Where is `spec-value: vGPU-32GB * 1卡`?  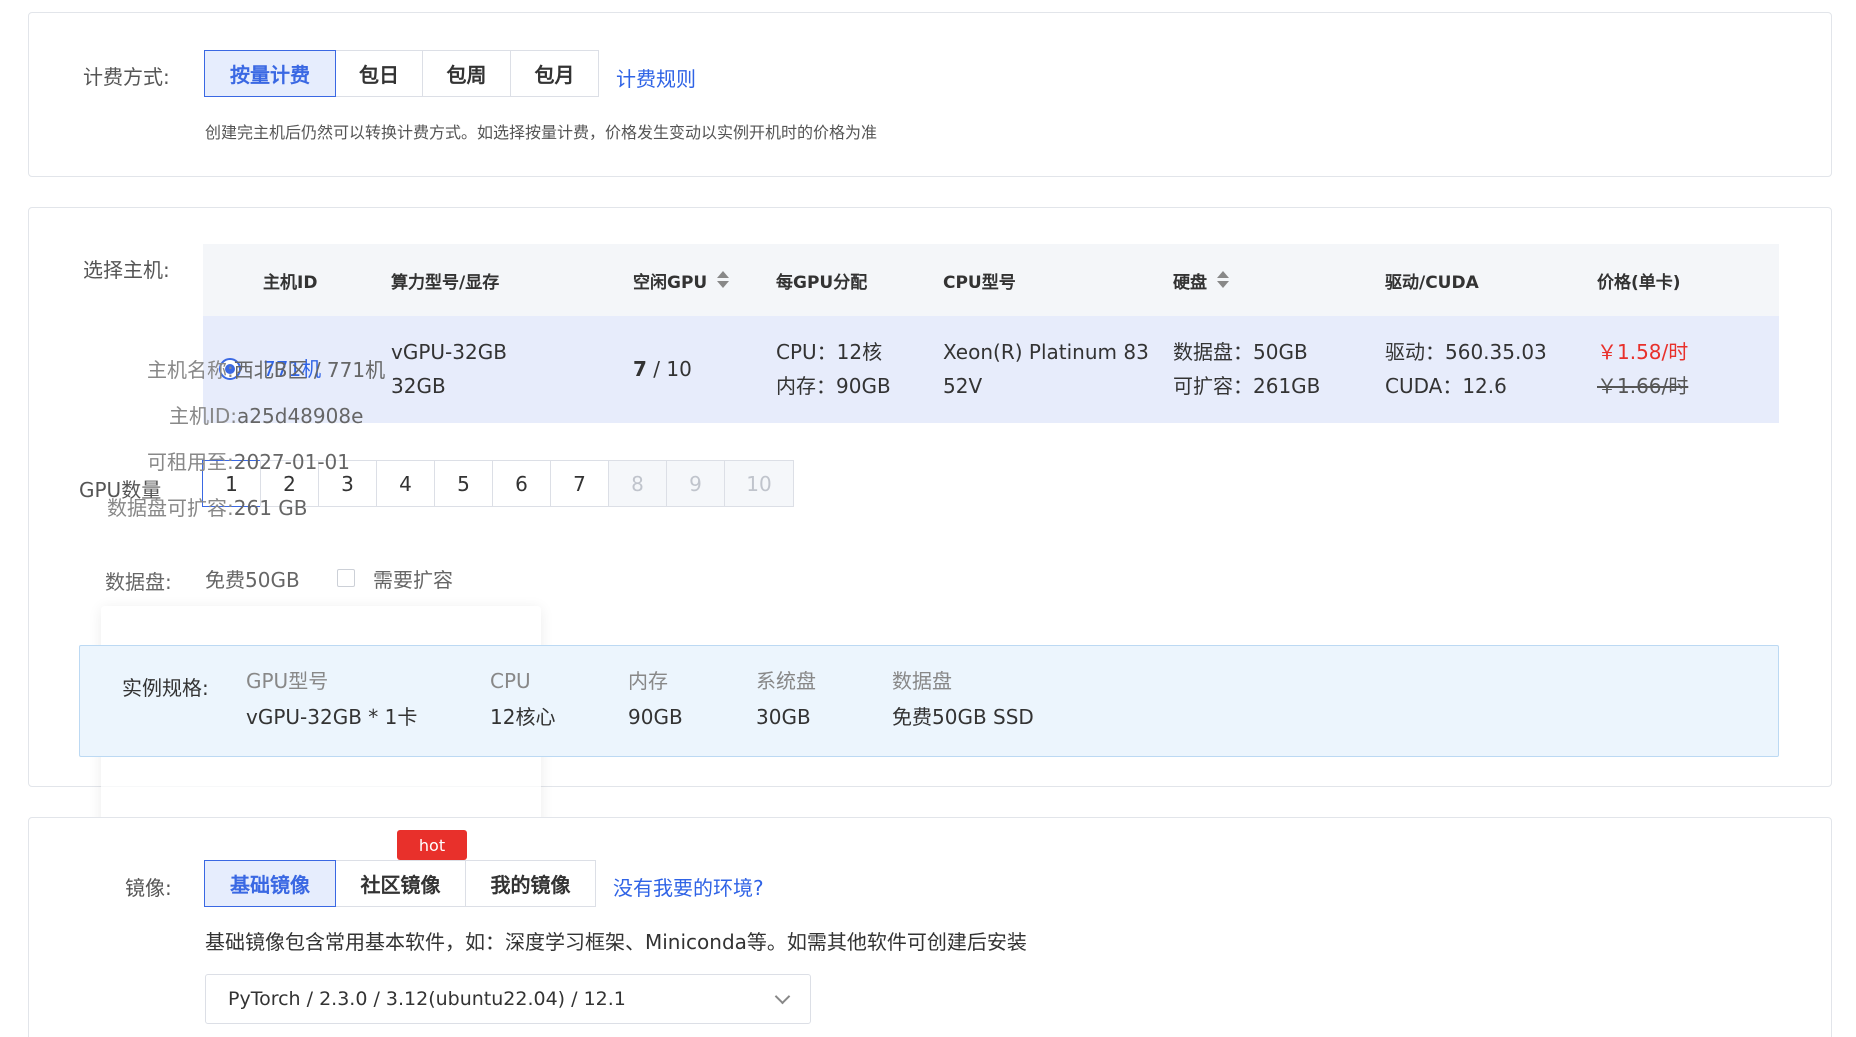
spec-value: vGPU-32GB * 1卡 is located at coordinates (332, 717).